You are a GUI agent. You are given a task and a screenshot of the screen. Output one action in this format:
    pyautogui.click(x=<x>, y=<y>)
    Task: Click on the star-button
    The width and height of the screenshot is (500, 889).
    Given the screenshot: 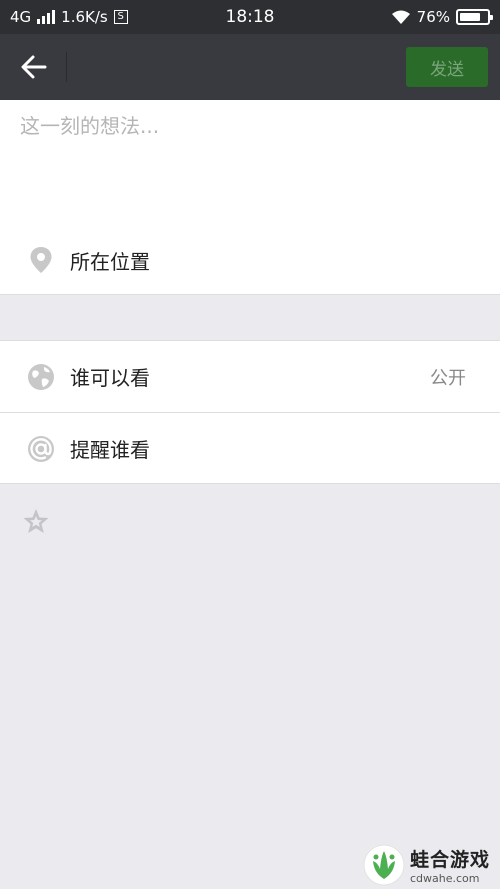 What is the action you would take?
    pyautogui.click(x=36, y=521)
    